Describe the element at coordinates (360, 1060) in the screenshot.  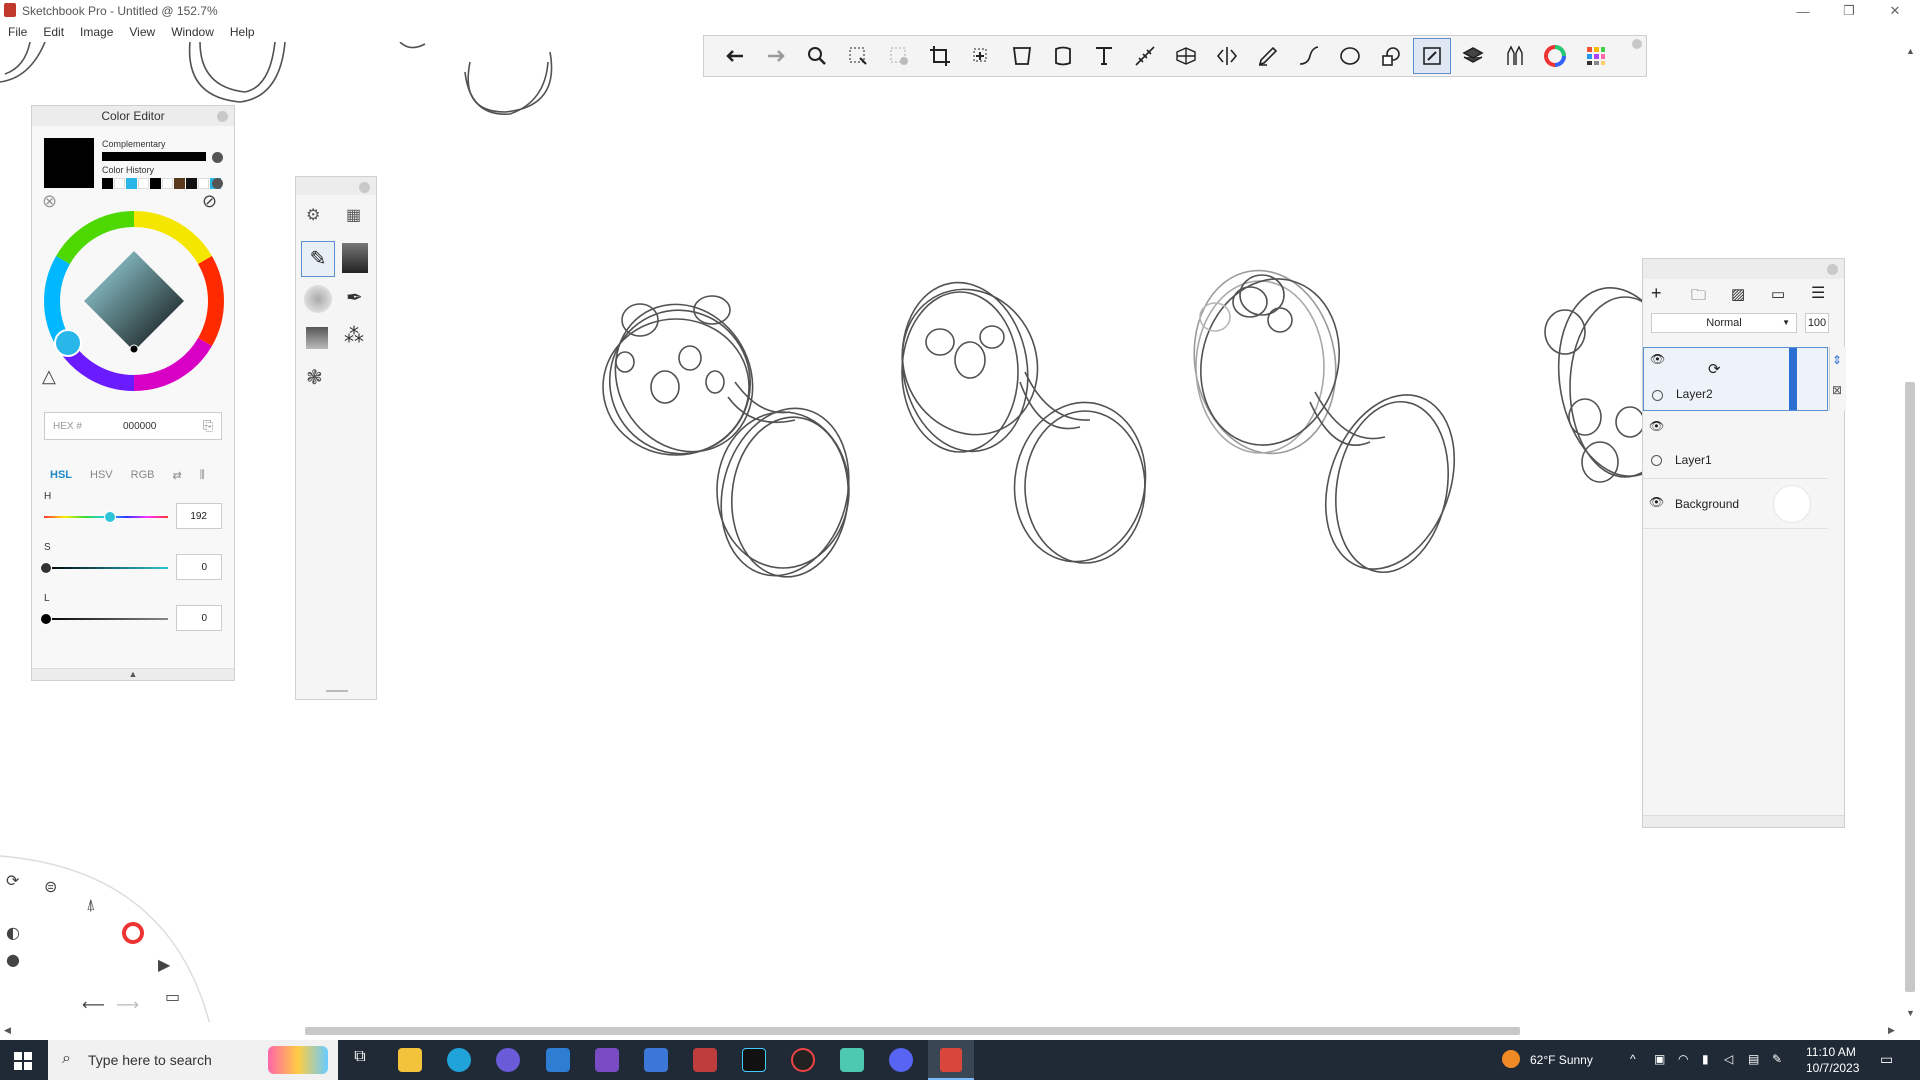
I see `task-view-icon: ⧉` at that location.